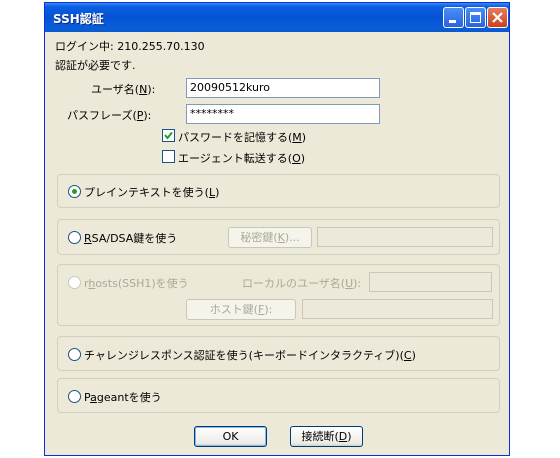  Describe the element at coordinates (74, 237) in the screenshot. I see `rsa-dsa-radio` at that location.